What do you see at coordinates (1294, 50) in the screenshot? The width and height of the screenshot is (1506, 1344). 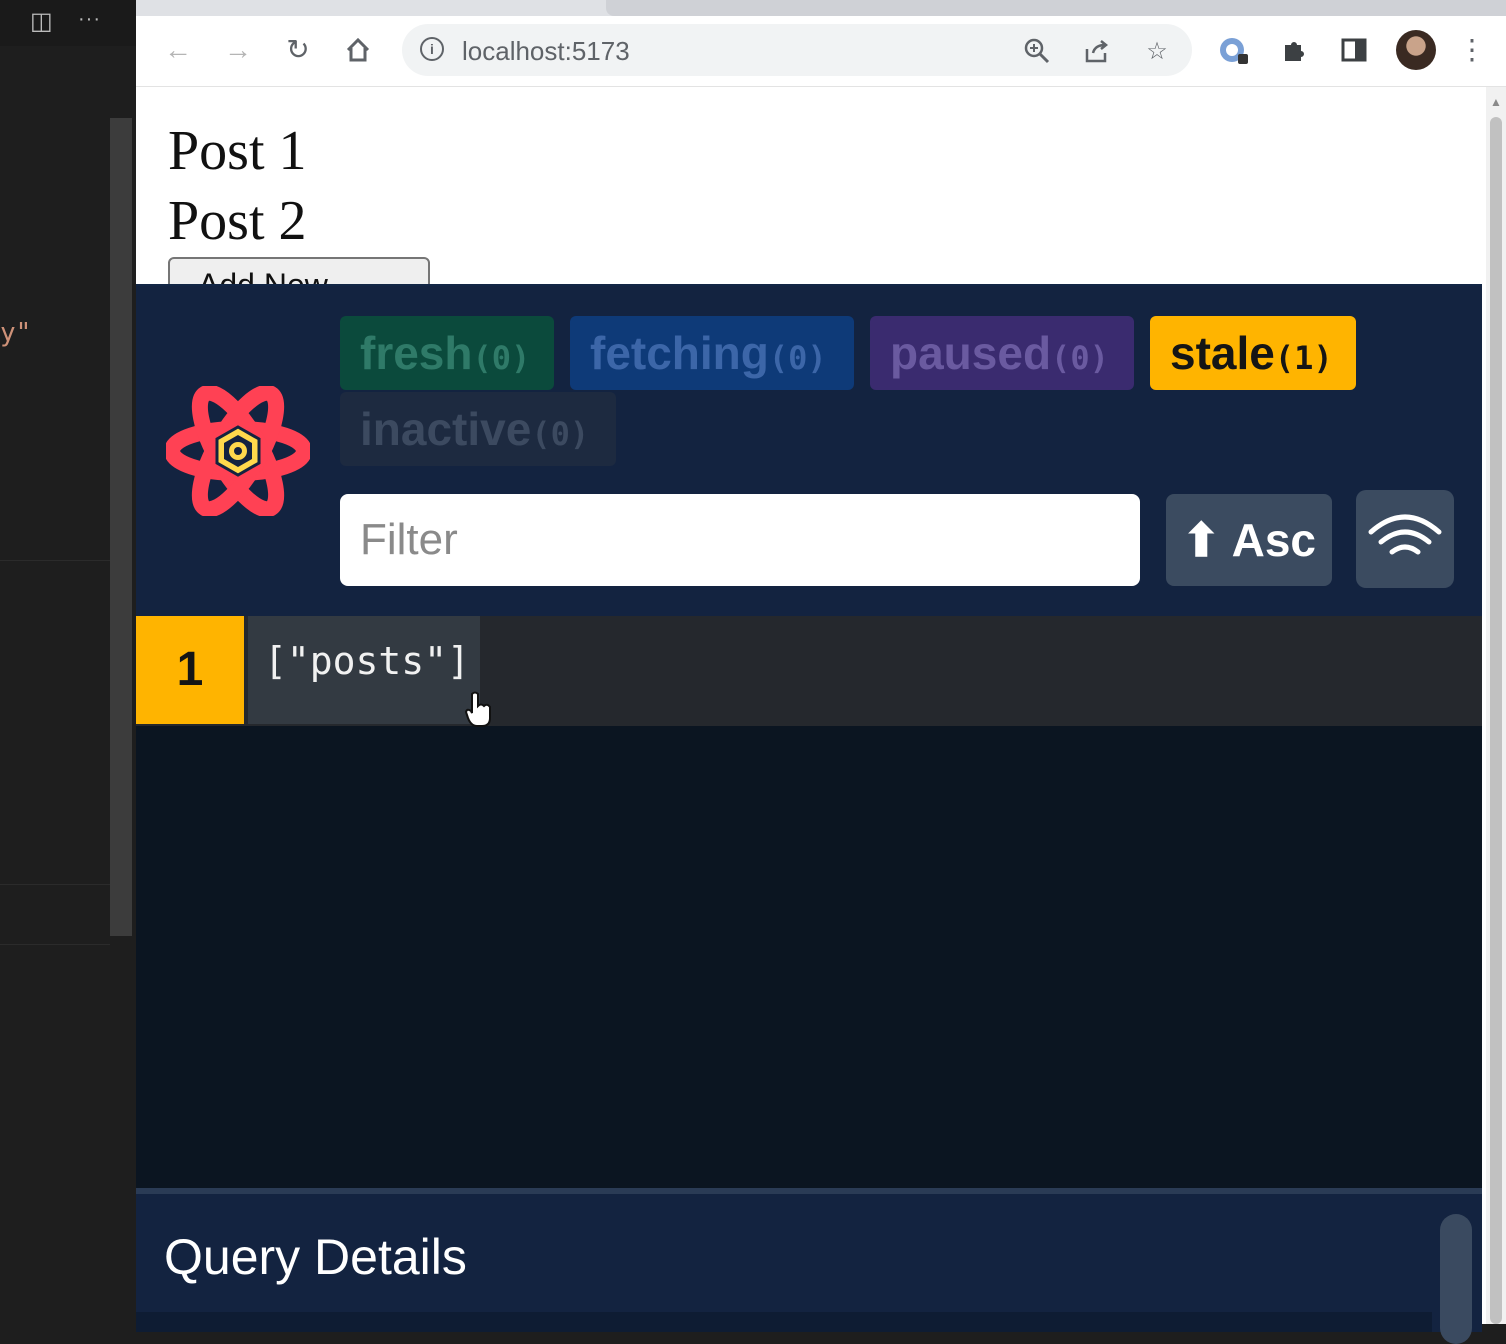 I see `puzzle-icon` at bounding box center [1294, 50].